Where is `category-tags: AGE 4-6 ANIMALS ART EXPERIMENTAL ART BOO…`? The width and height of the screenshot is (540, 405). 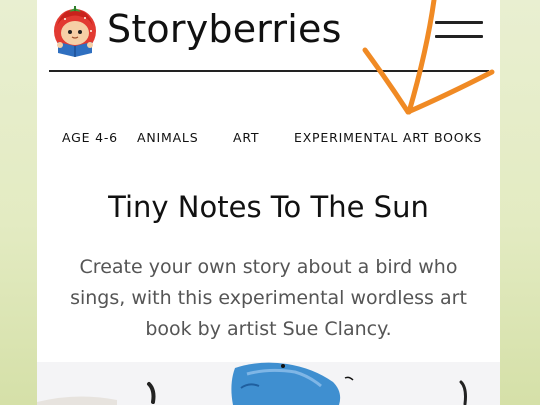
category-tags: AGE 4-6 ANIMALS ART EXPERIMENTAL ART BOO… is located at coordinates (268, 140).